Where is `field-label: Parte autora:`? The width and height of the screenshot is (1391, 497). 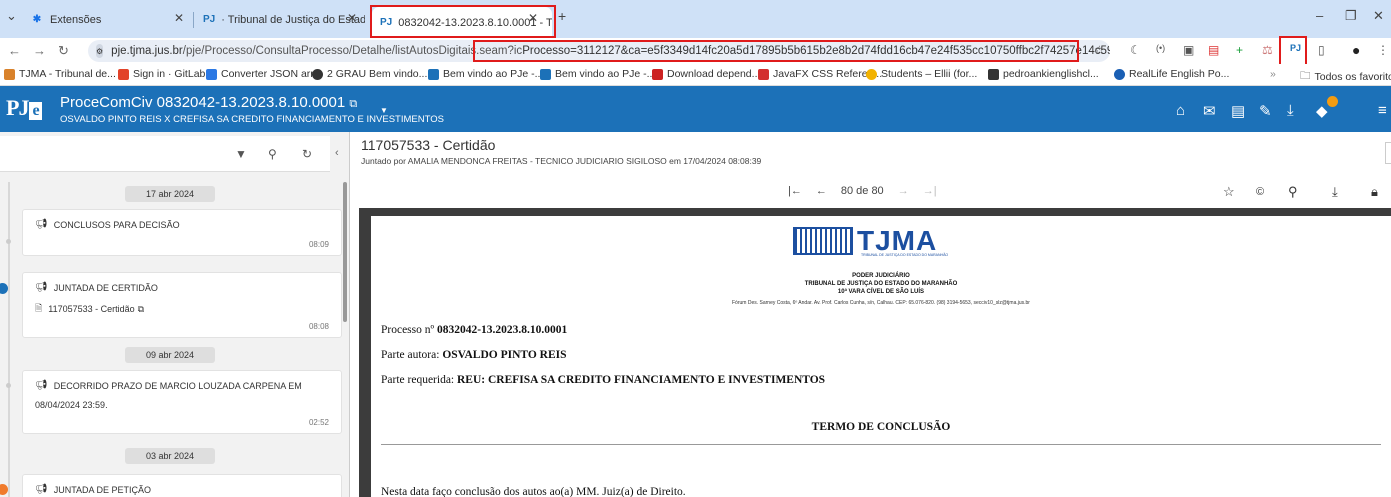 field-label: Parte autora: is located at coordinates (412, 355).